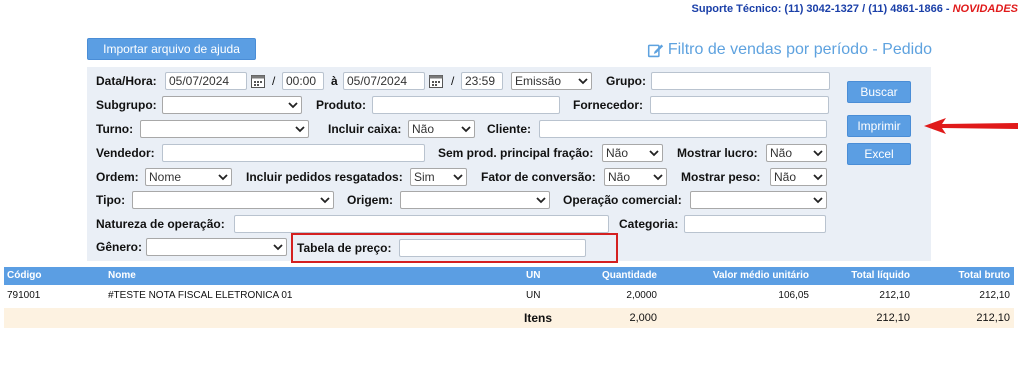 The width and height of the screenshot is (1024, 372). I want to click on vendedor-label: Vendedor:, so click(125, 153).